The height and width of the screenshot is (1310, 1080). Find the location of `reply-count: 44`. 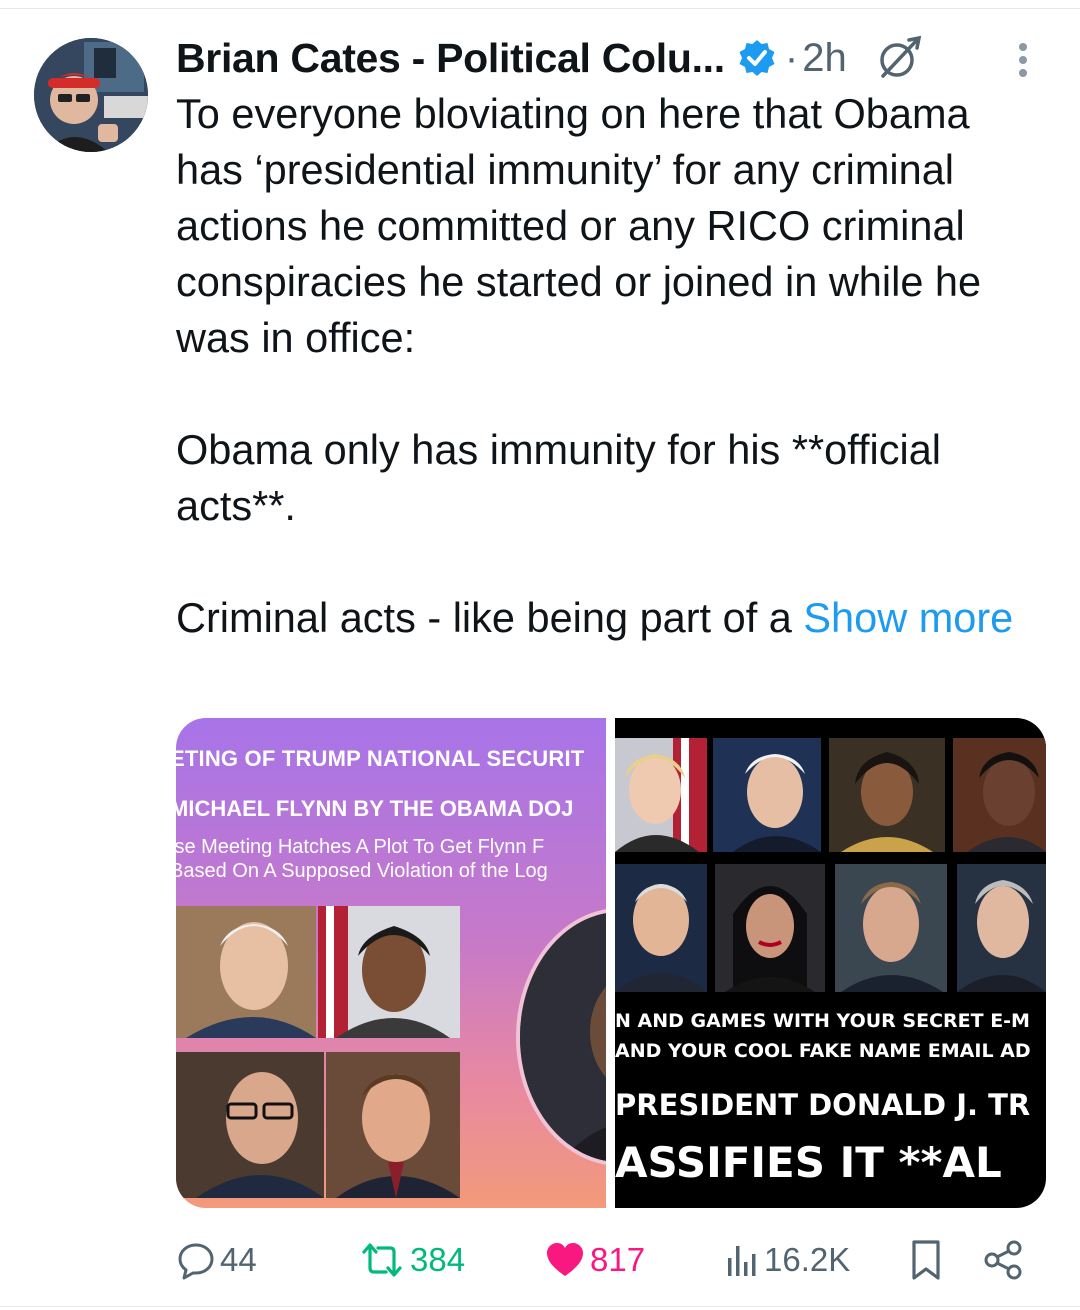

reply-count: 44 is located at coordinates (238, 1259).